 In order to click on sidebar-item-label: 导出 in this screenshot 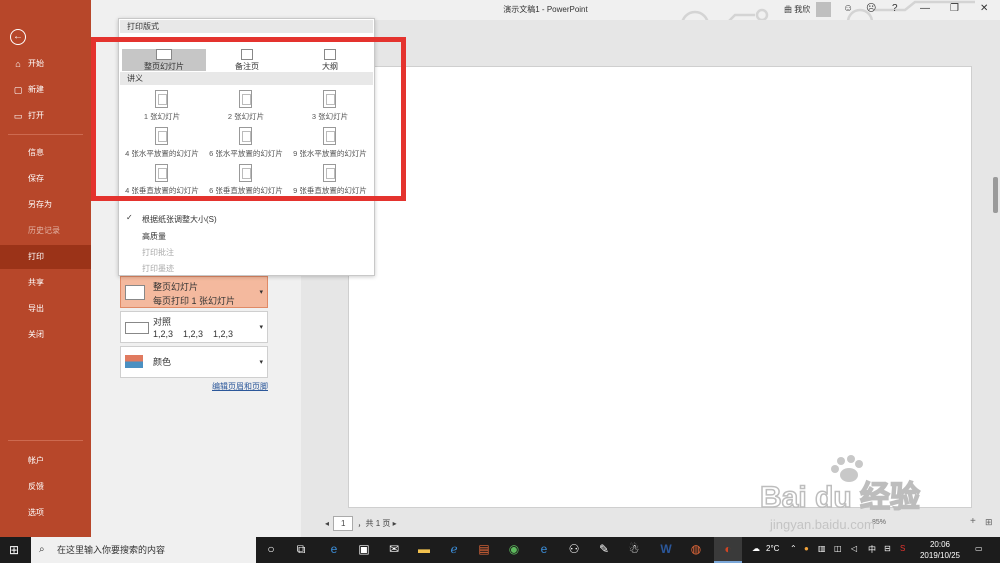, I will do `click(36, 308)`.